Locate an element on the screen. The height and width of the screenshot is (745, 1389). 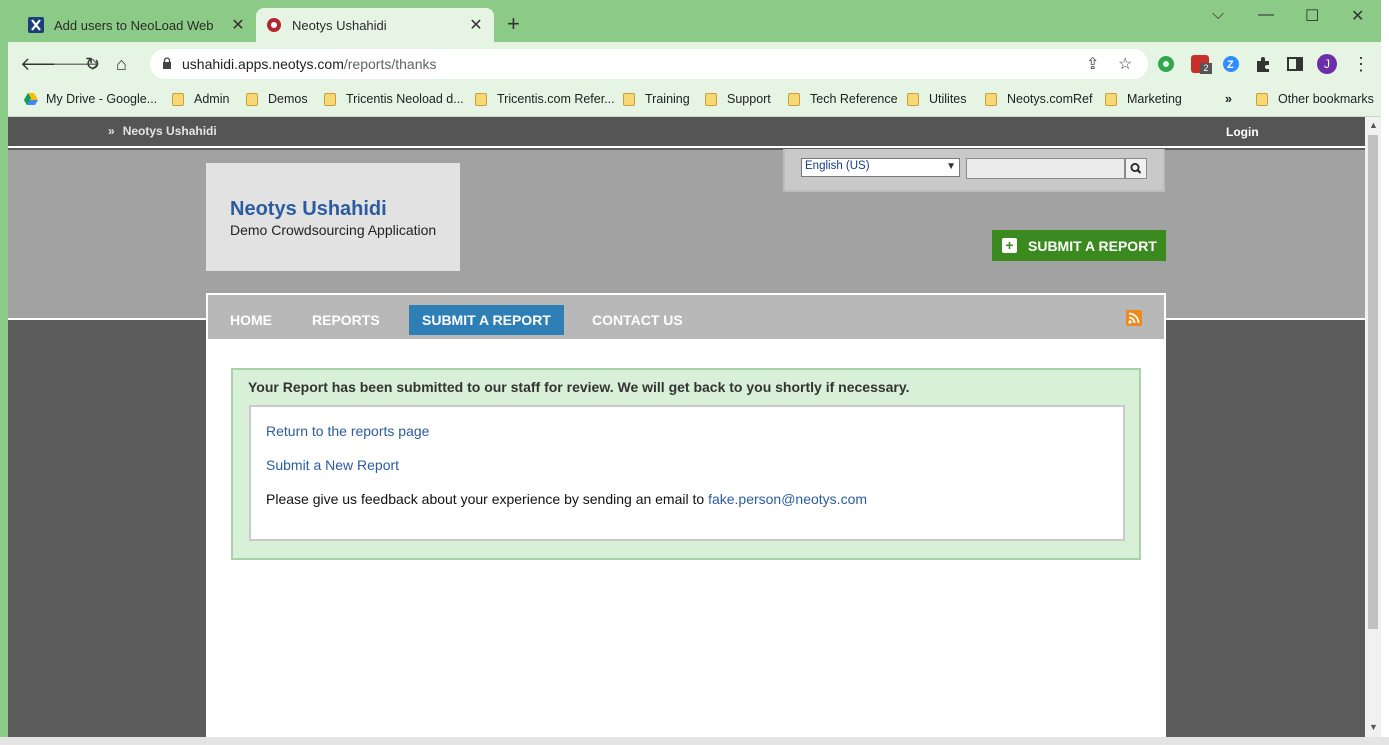
profile-avatar: J is located at coordinates (1327, 64).